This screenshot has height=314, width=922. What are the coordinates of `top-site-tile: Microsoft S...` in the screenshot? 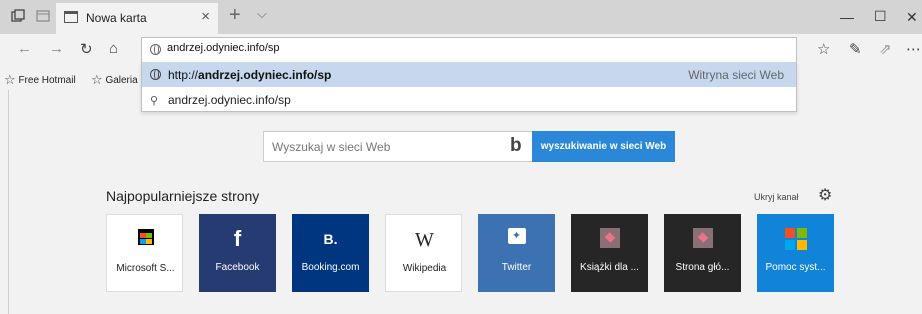 It's located at (144, 253).